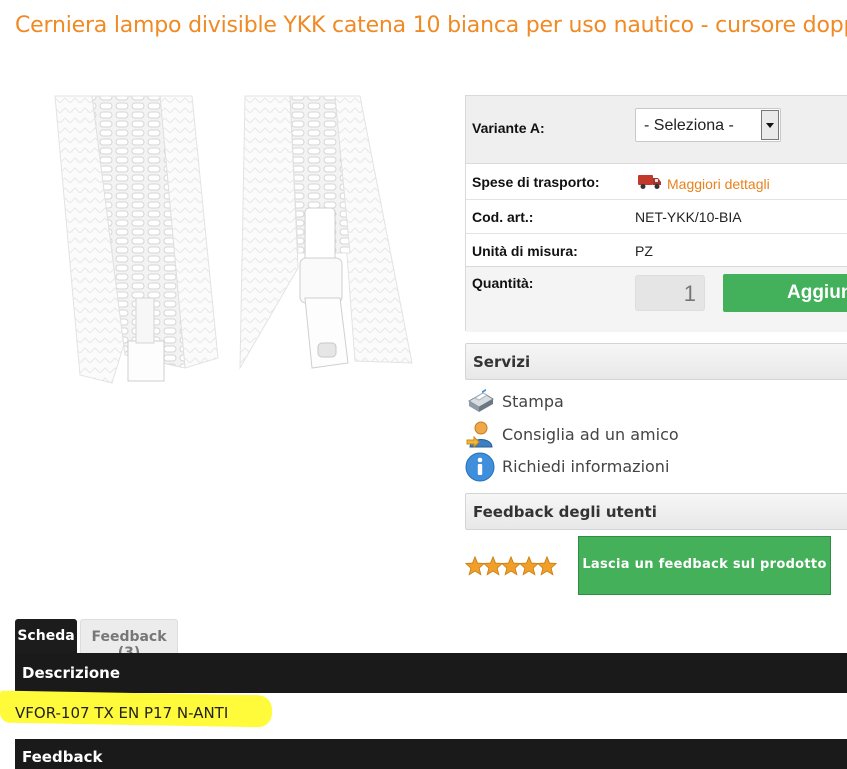 This screenshot has width=847, height=769. I want to click on quantity-label: Quantità:, so click(503, 283).